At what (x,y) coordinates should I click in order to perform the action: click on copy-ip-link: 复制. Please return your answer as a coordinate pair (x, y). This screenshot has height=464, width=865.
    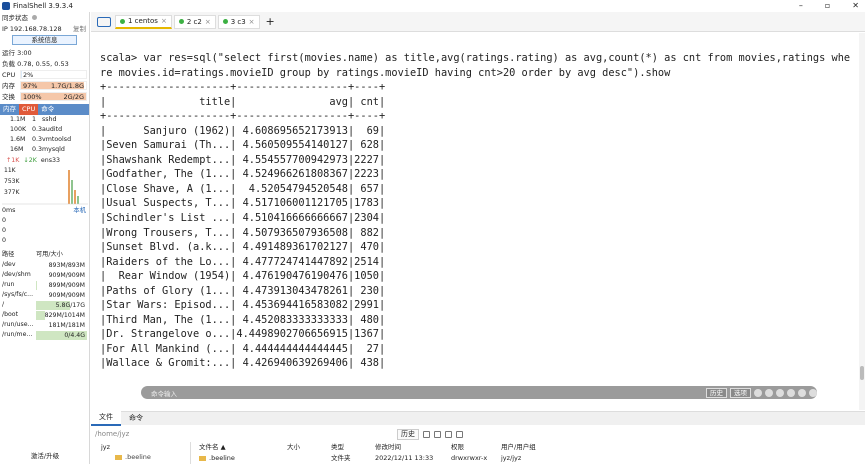
    Looking at the image, I should click on (79, 29).